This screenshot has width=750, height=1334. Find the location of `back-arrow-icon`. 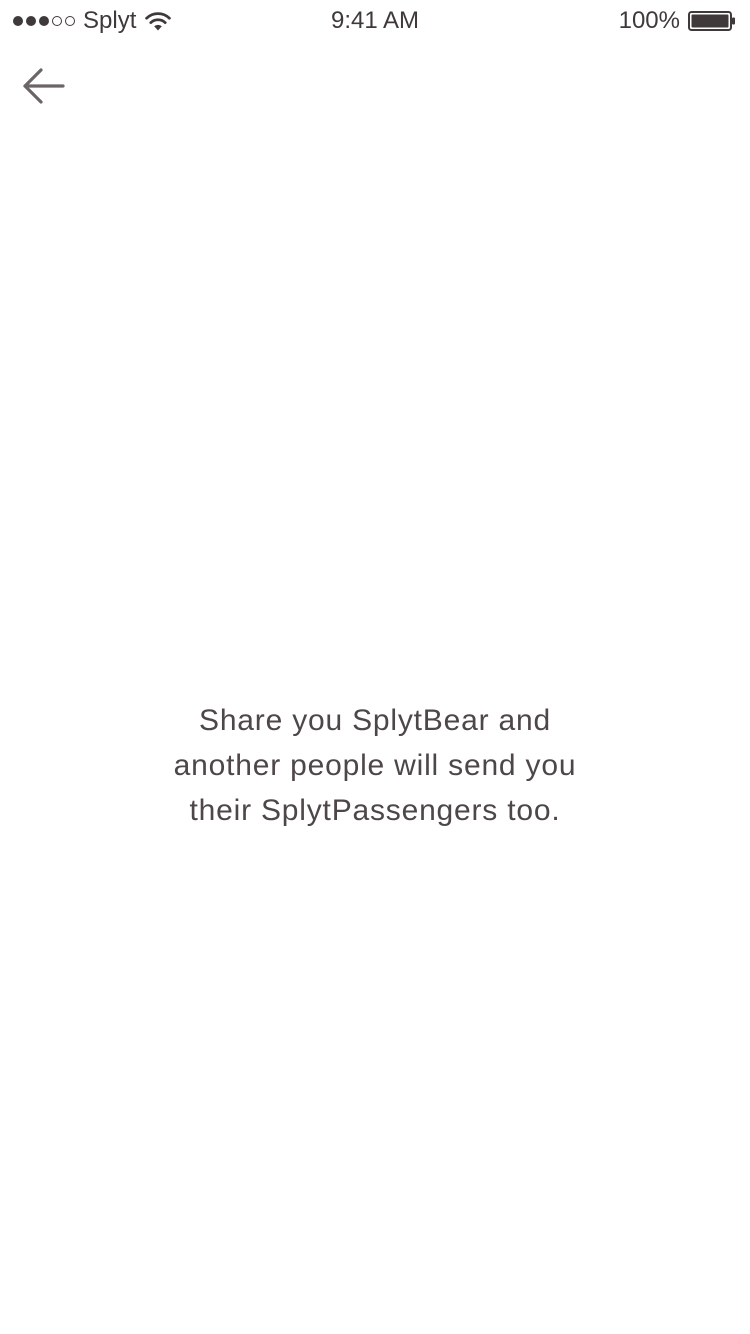

back-arrow-icon is located at coordinates (44, 86).